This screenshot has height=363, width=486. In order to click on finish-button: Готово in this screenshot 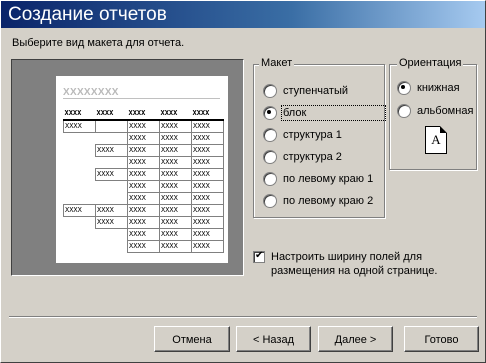, I will do `click(441, 339)`.